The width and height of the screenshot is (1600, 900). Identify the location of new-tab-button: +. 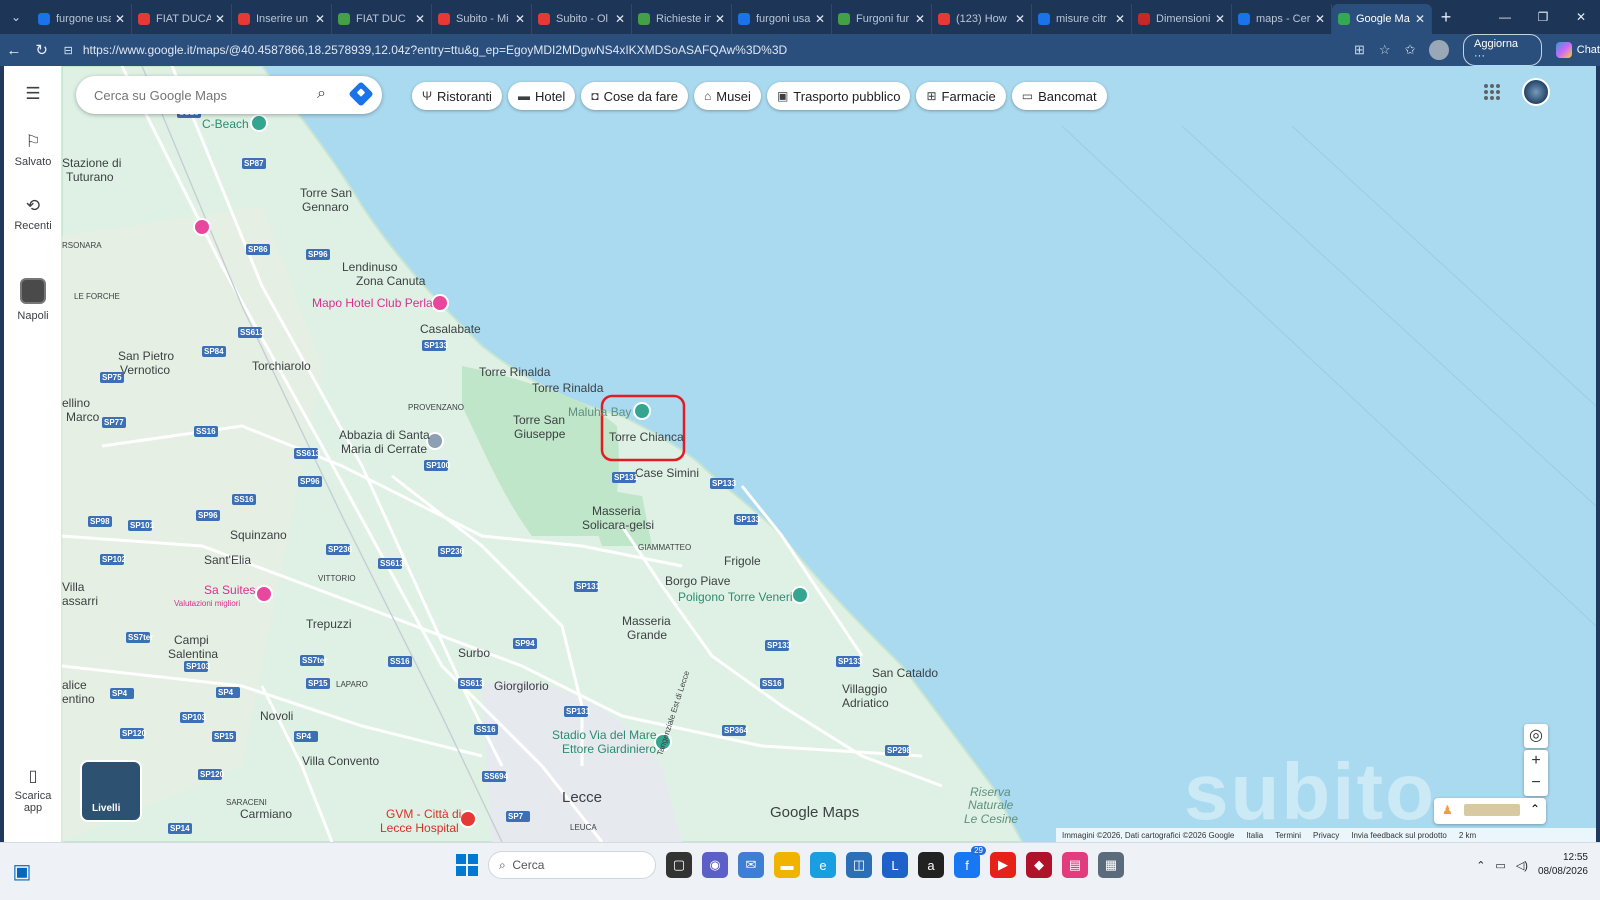
(1446, 17).